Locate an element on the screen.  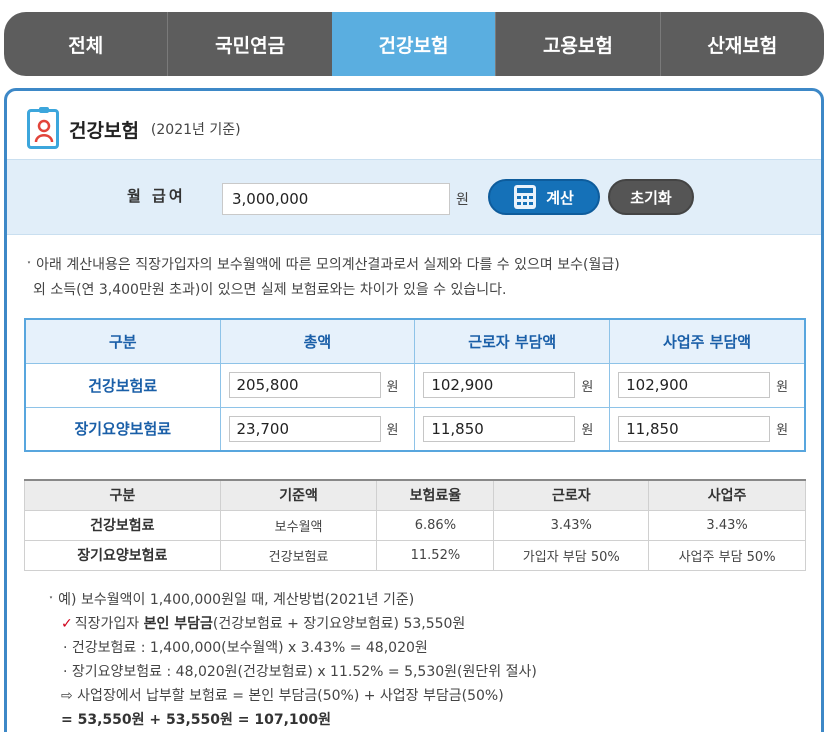
table-row: 건강보험료 205,800 원 102,900 원 102,900 원 is located at coordinates (415, 385).